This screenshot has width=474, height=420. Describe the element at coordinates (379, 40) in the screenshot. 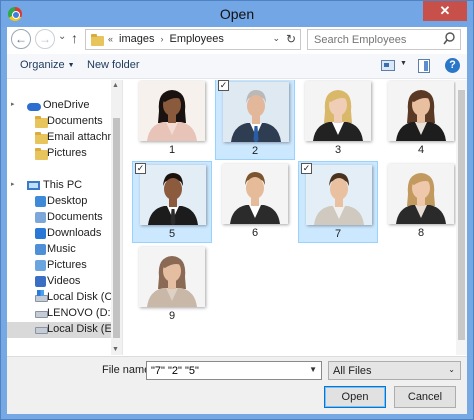

I see `search-input` at that location.